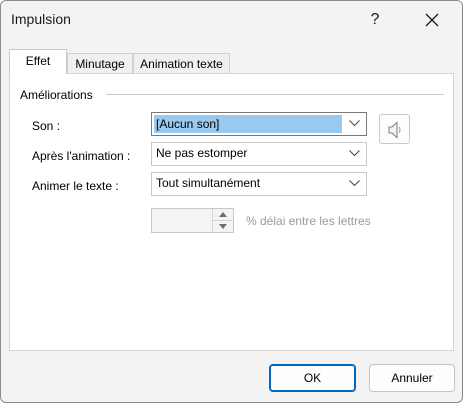 The width and height of the screenshot is (463, 403). I want to click on sound-label: Son :, so click(46, 126).